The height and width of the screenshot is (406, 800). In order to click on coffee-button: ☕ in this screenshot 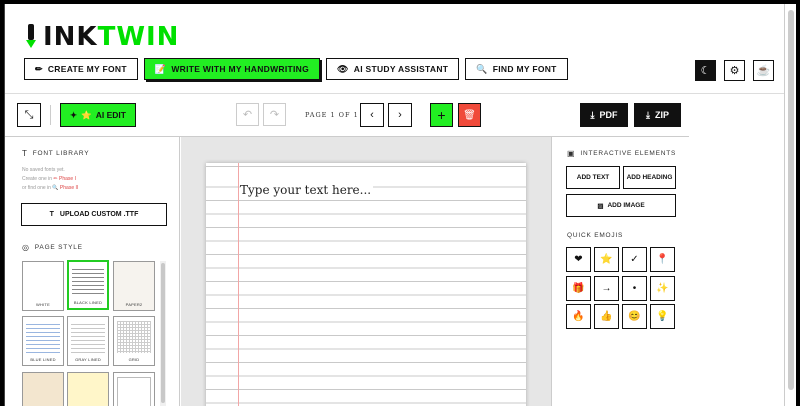, I will do `click(763, 70)`.